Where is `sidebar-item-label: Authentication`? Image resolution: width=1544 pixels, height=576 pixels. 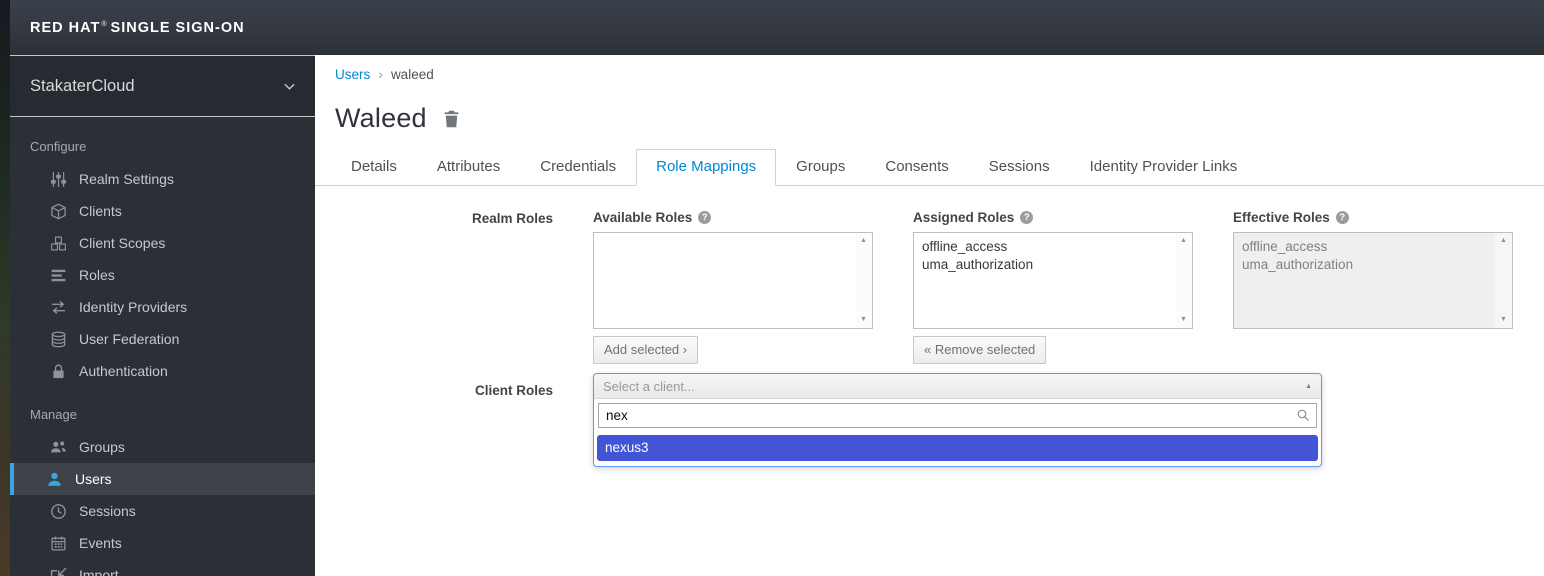 sidebar-item-label: Authentication is located at coordinates (123, 371).